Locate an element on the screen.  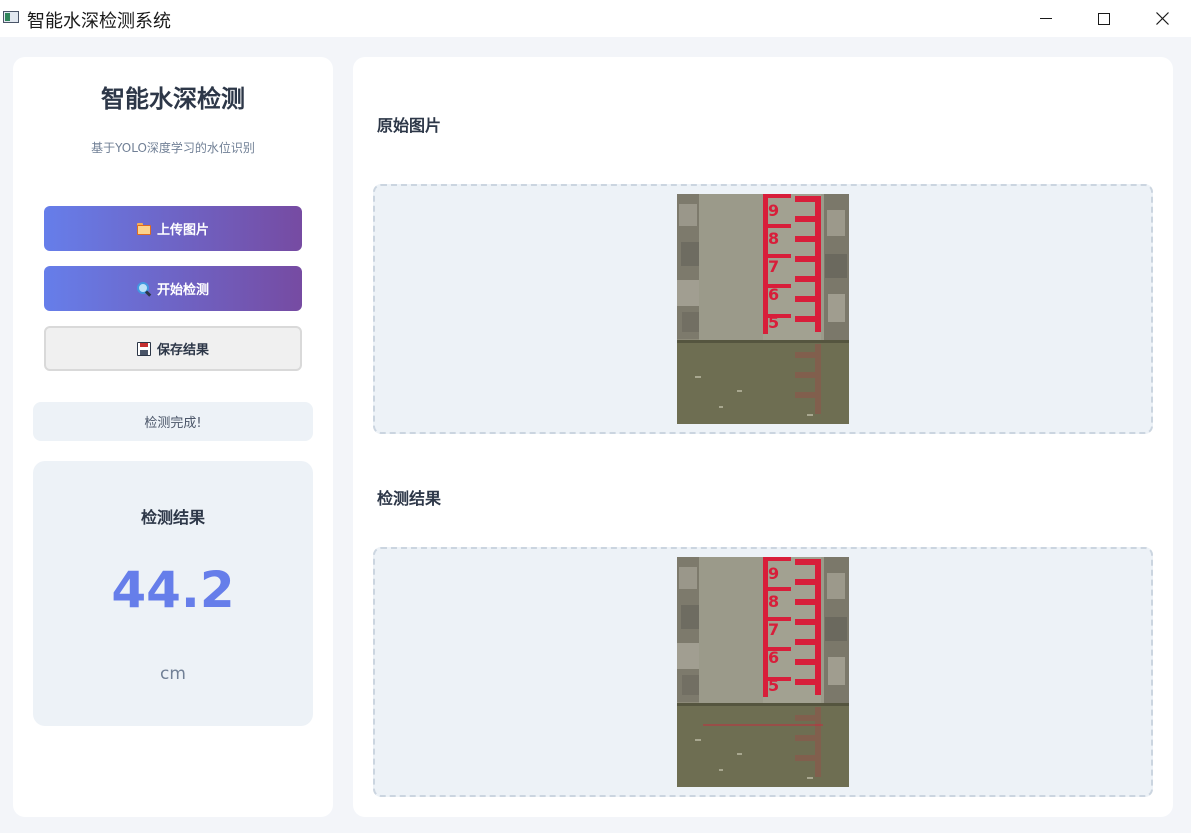
save-result-label: 保存结果 is located at coordinates (182, 350).